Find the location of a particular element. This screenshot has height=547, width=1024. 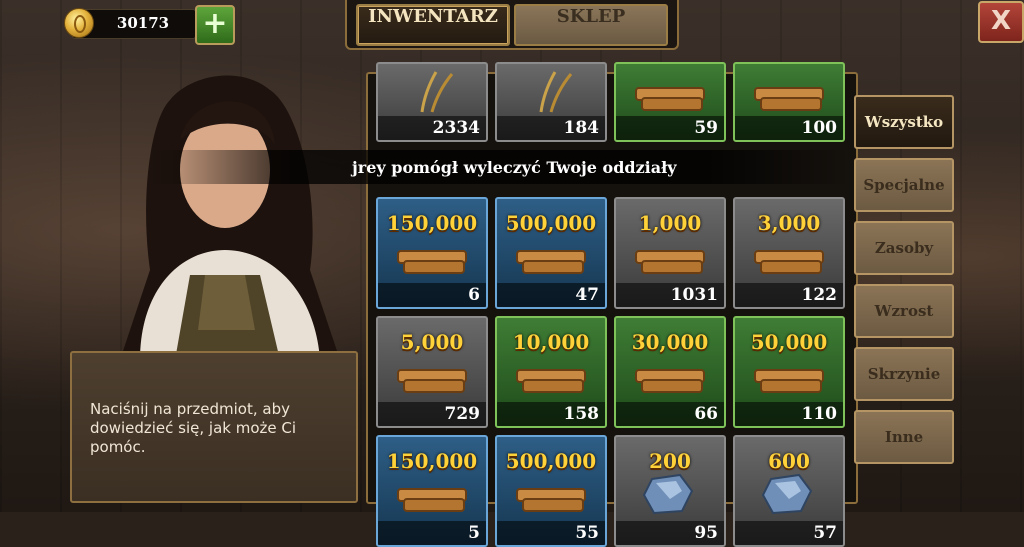

stones-icon is located at coordinates (787, 494).